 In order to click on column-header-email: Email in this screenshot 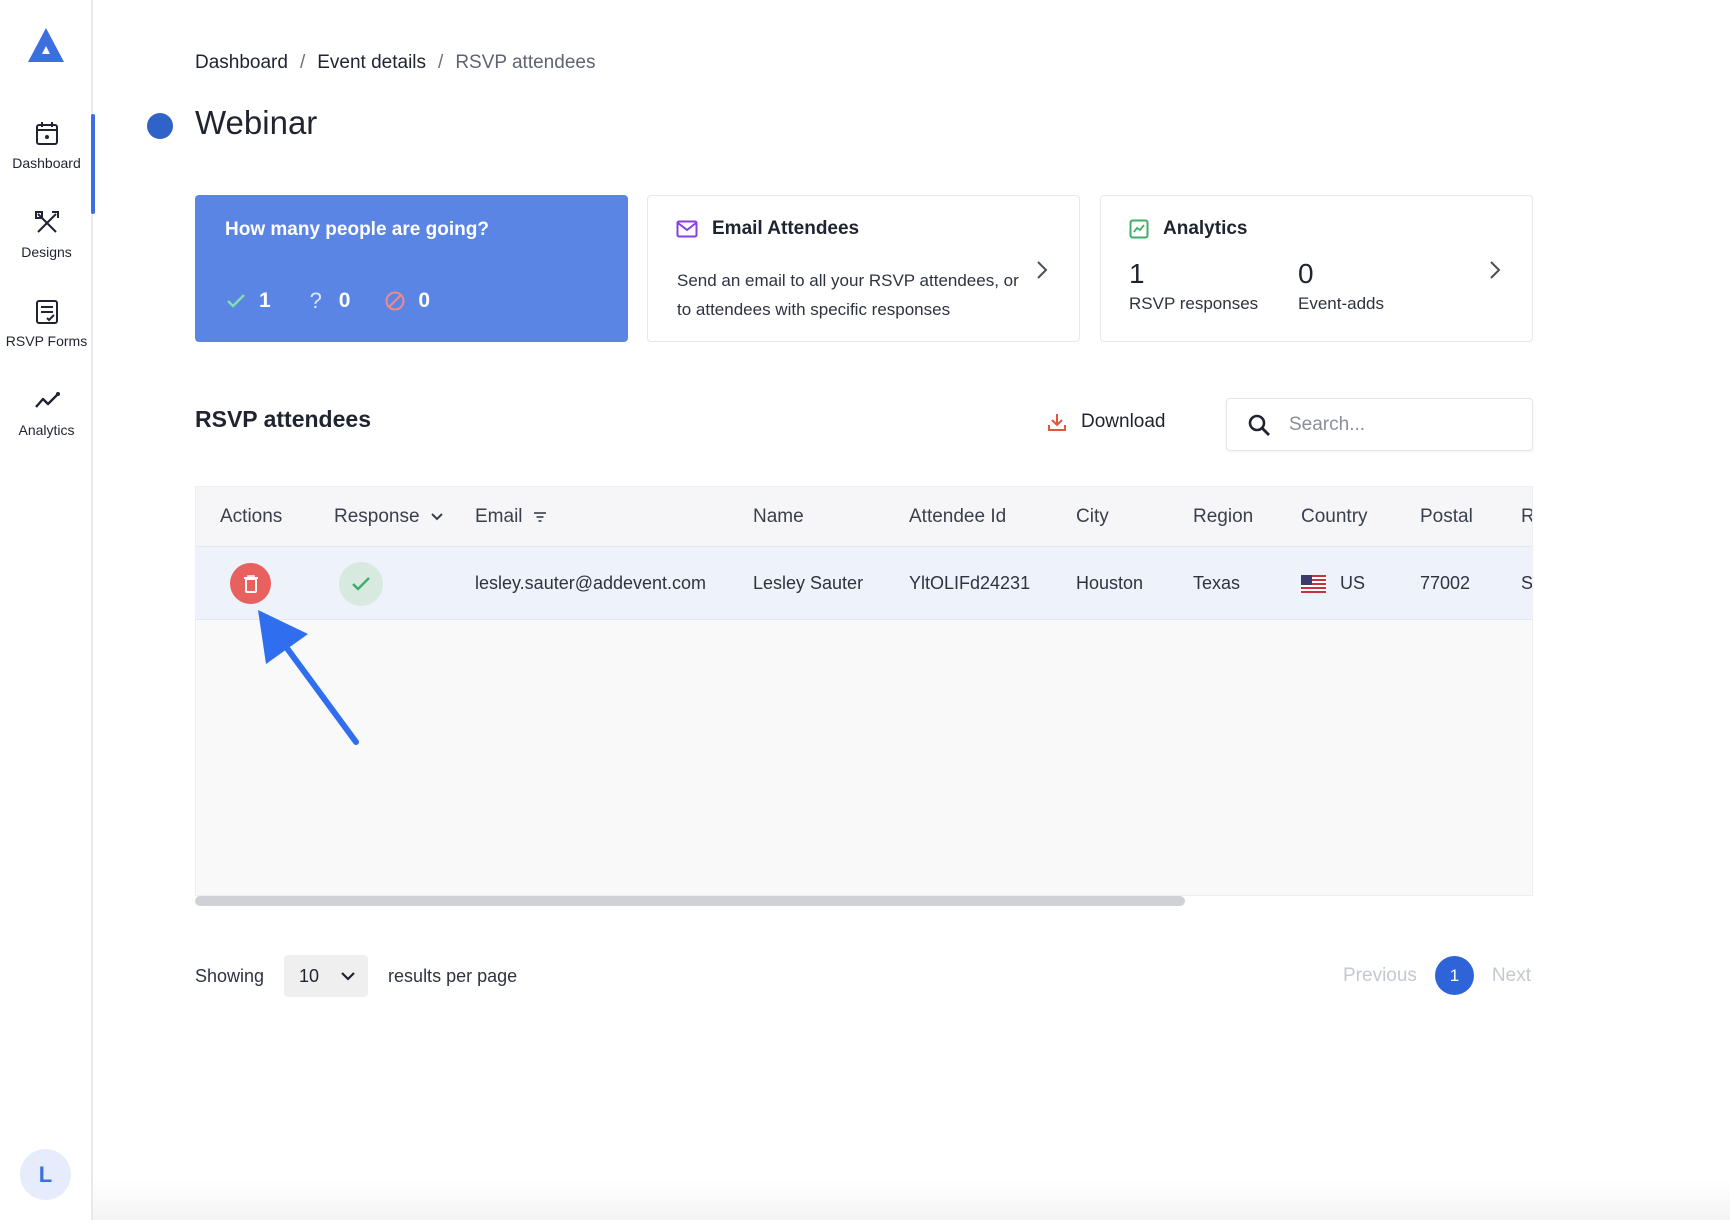, I will do `click(511, 517)`.